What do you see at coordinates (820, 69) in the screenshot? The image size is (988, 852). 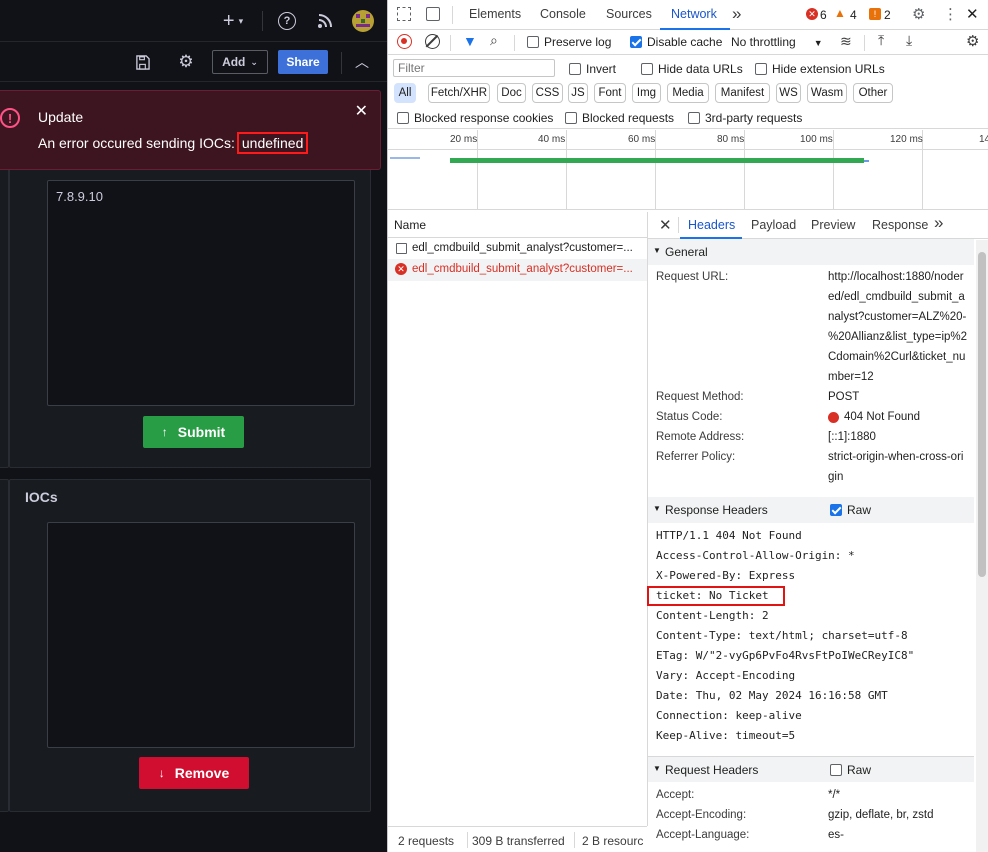 I see `hide-extension-urls-checkbox: Hide extension URLs` at bounding box center [820, 69].